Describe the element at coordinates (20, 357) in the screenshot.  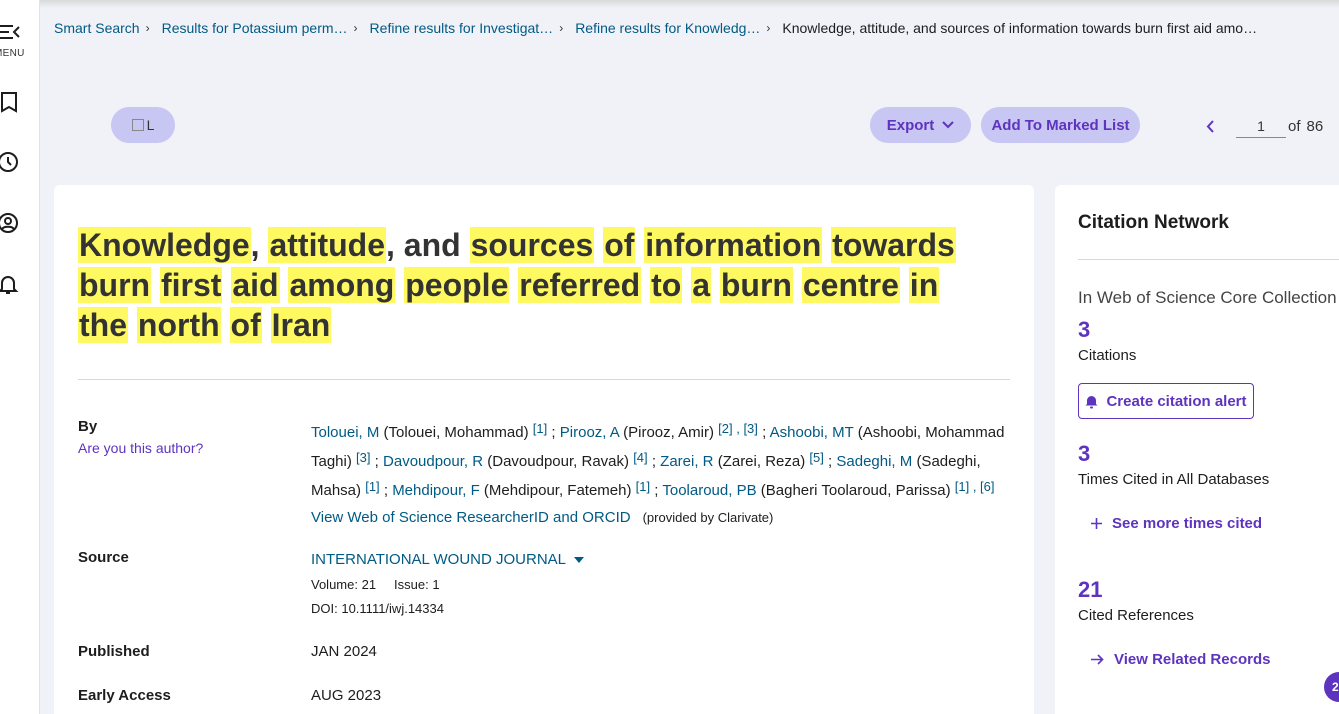
I see `left-sidebar: MENU` at that location.